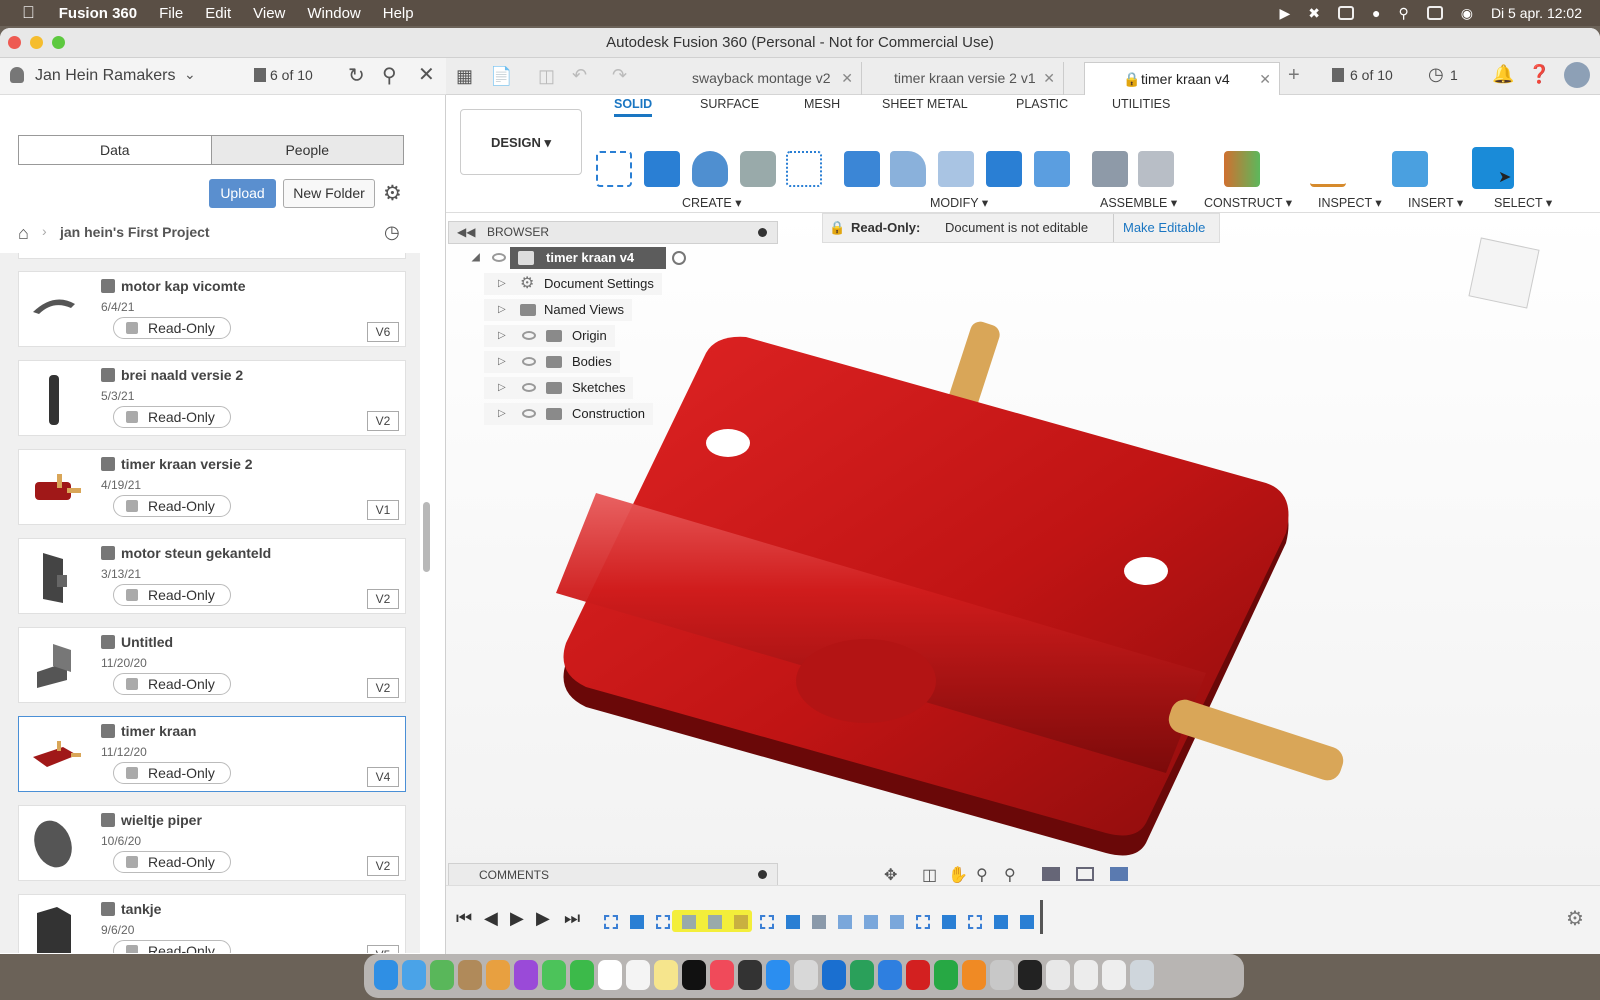 The height and width of the screenshot is (1000, 1600). Describe the element at coordinates (1294, 75) in the screenshot. I see `new-tab-icon: +` at that location.